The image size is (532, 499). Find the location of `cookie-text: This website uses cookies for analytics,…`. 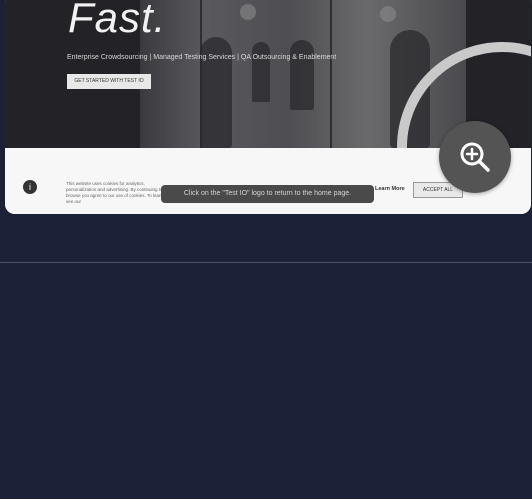

cookie-text: This website uses cookies for analytics,… is located at coordinates (121, 192).